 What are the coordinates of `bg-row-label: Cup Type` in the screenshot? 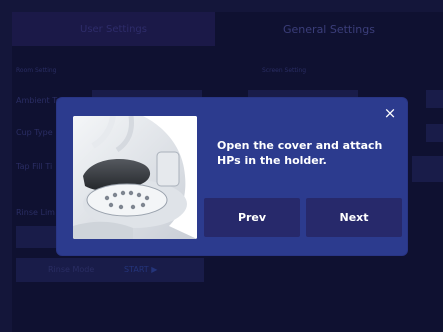 It's located at (34, 132).